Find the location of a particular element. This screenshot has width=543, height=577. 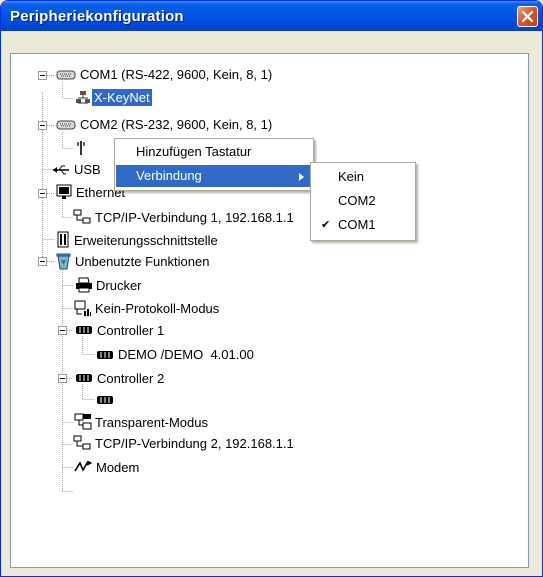

tree-item-xkeynet: X-KeyNet is located at coordinates (111, 98).